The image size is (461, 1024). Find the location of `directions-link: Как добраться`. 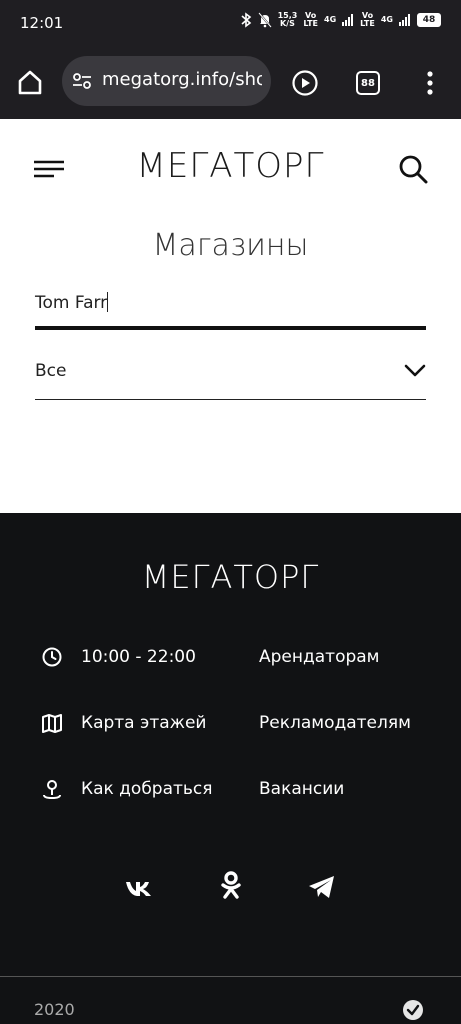

directions-link: Как добраться is located at coordinates (127, 789).